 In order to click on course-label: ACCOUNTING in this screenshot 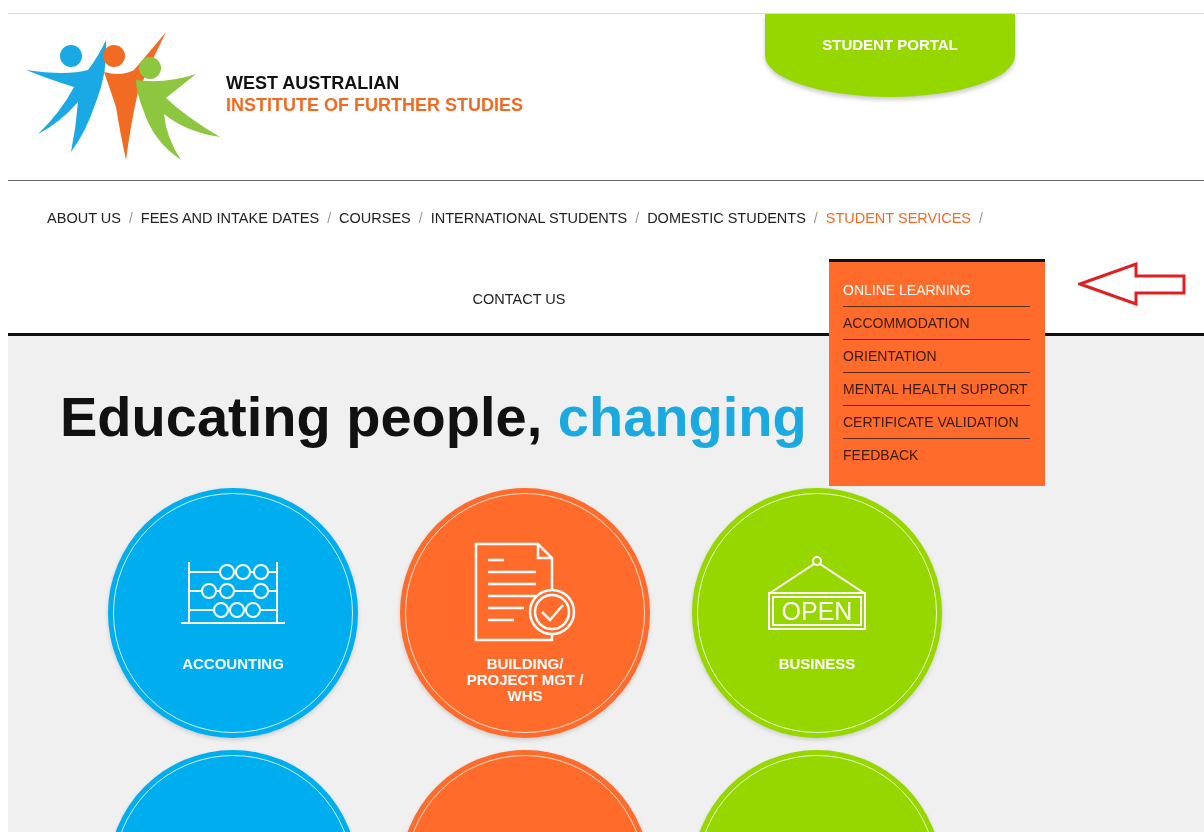, I will do `click(233, 664)`.